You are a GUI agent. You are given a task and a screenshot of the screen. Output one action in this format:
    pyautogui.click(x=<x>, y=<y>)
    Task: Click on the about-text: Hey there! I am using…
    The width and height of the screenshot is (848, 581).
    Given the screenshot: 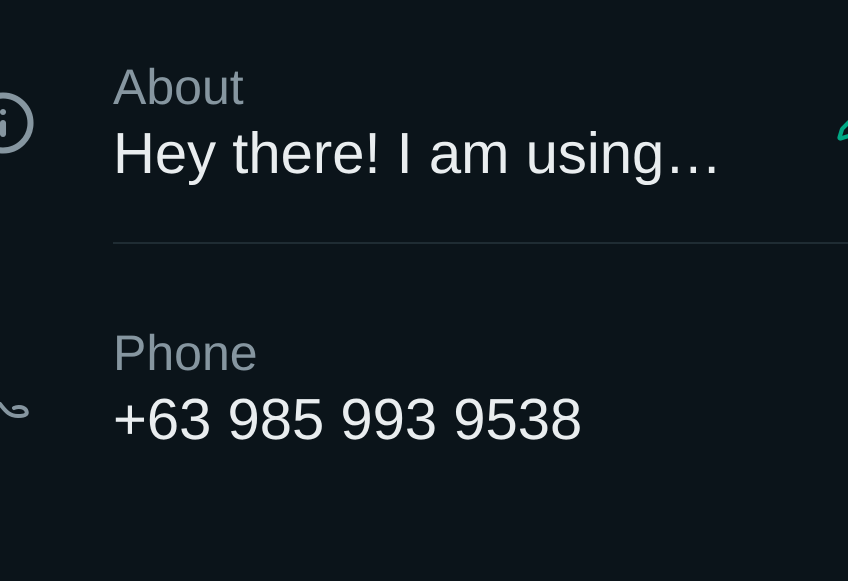 What is the action you would take?
    pyautogui.click(x=417, y=154)
    